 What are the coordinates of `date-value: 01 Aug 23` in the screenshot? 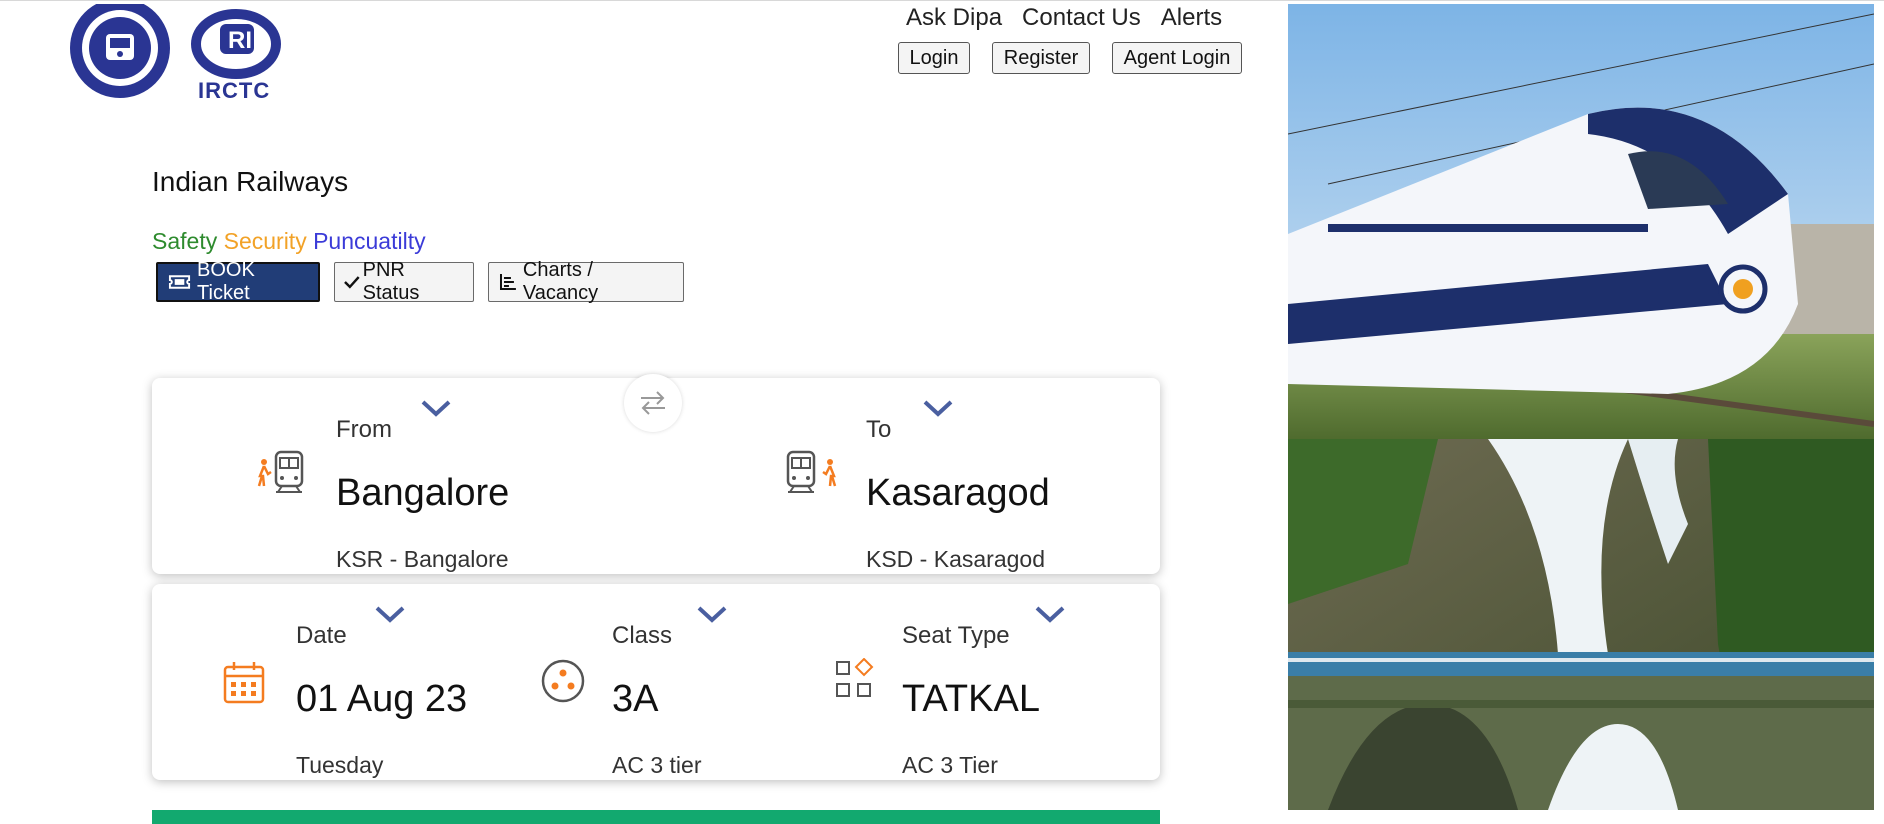 It's located at (381, 699).